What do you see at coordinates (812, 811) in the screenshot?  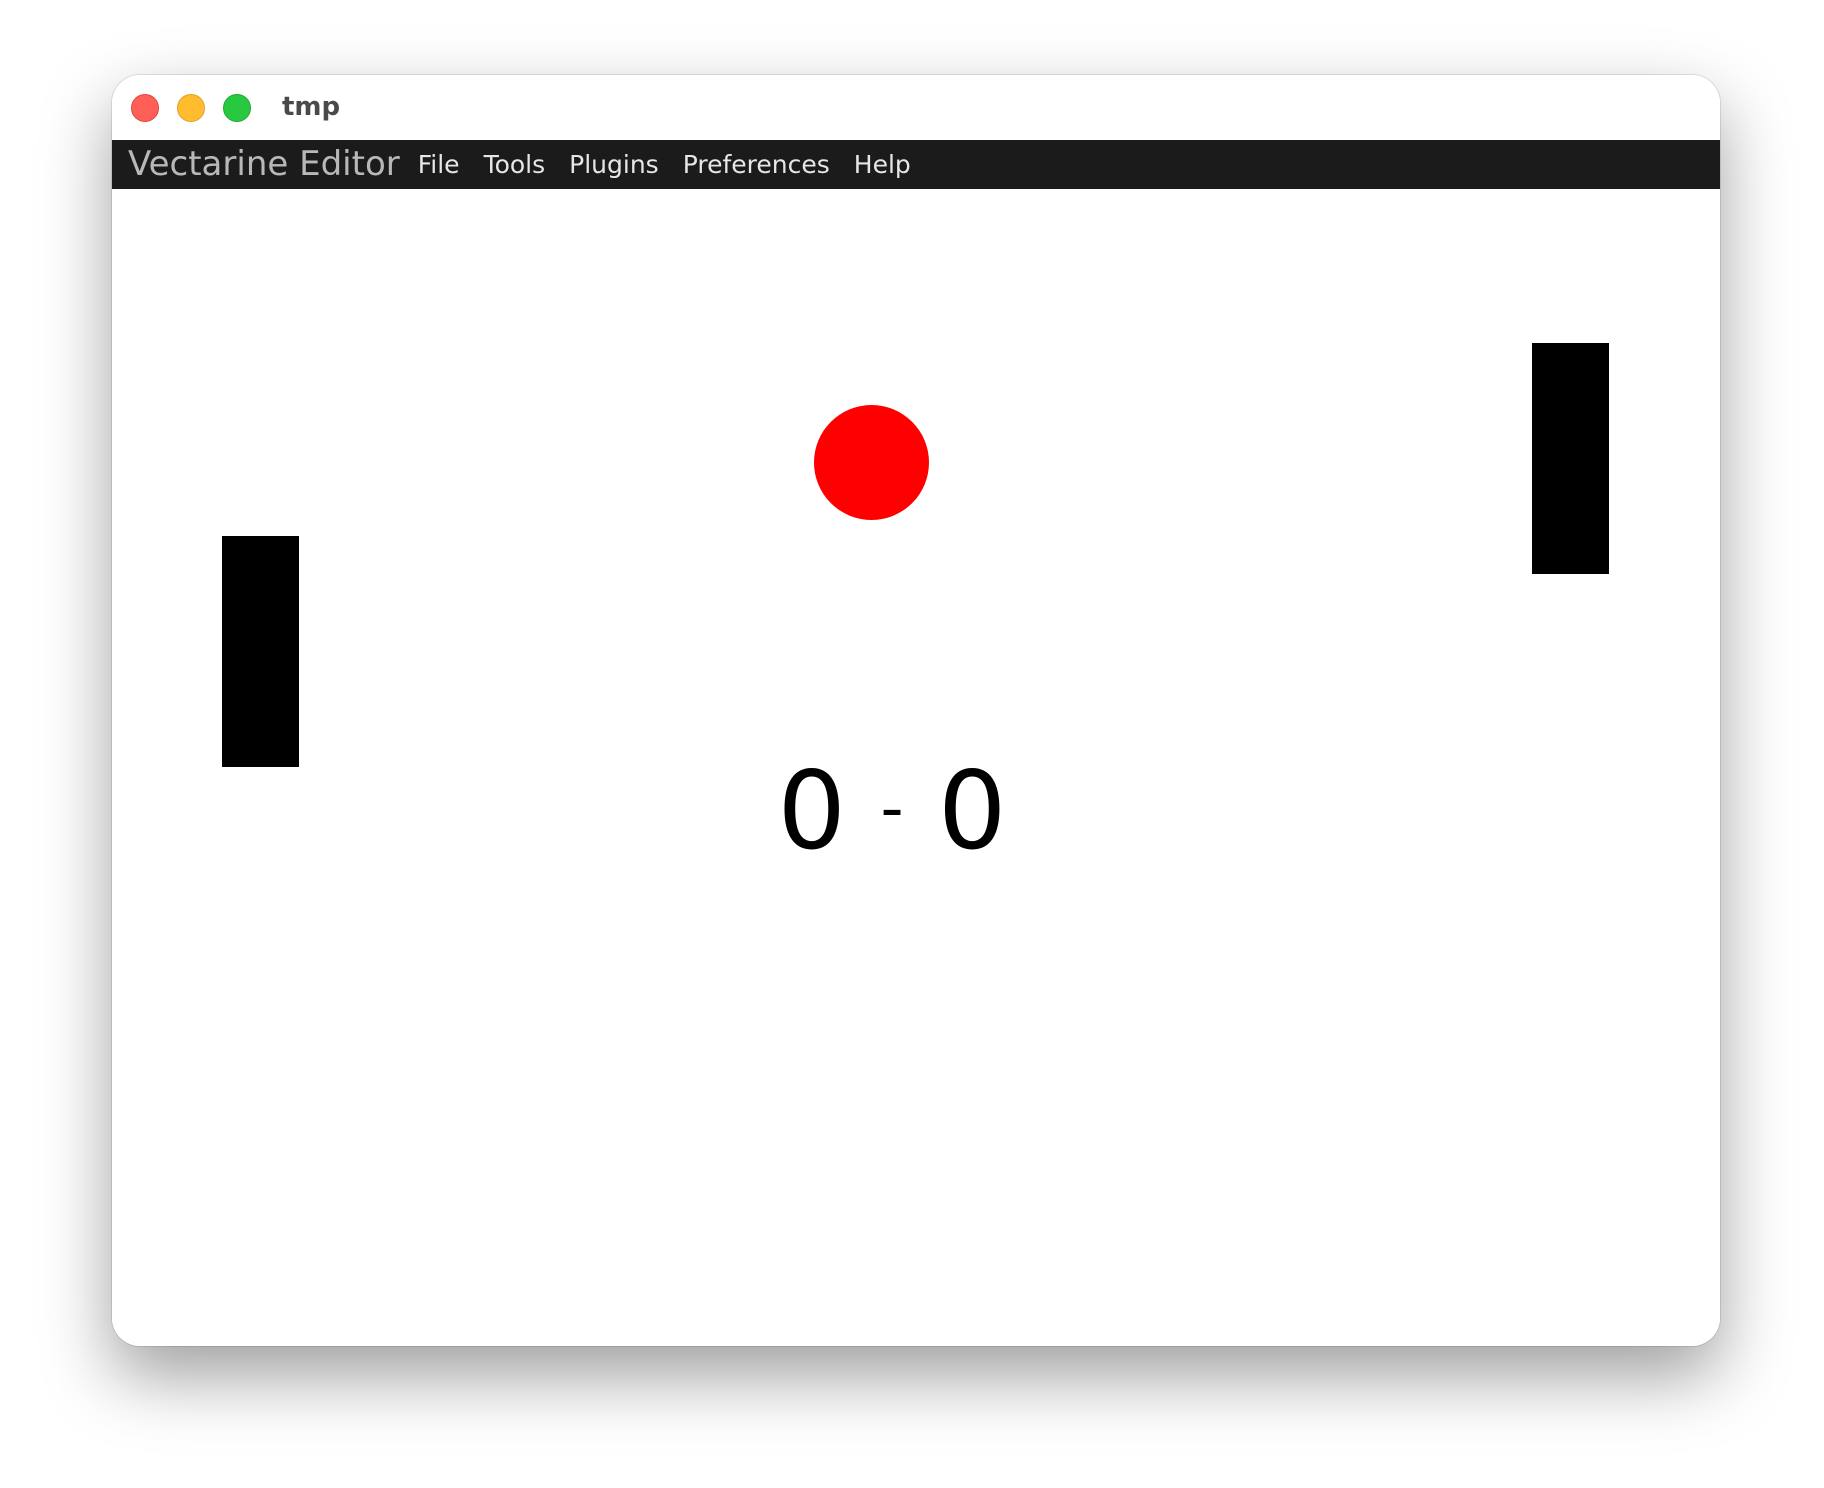 I see `score-left: 0` at bounding box center [812, 811].